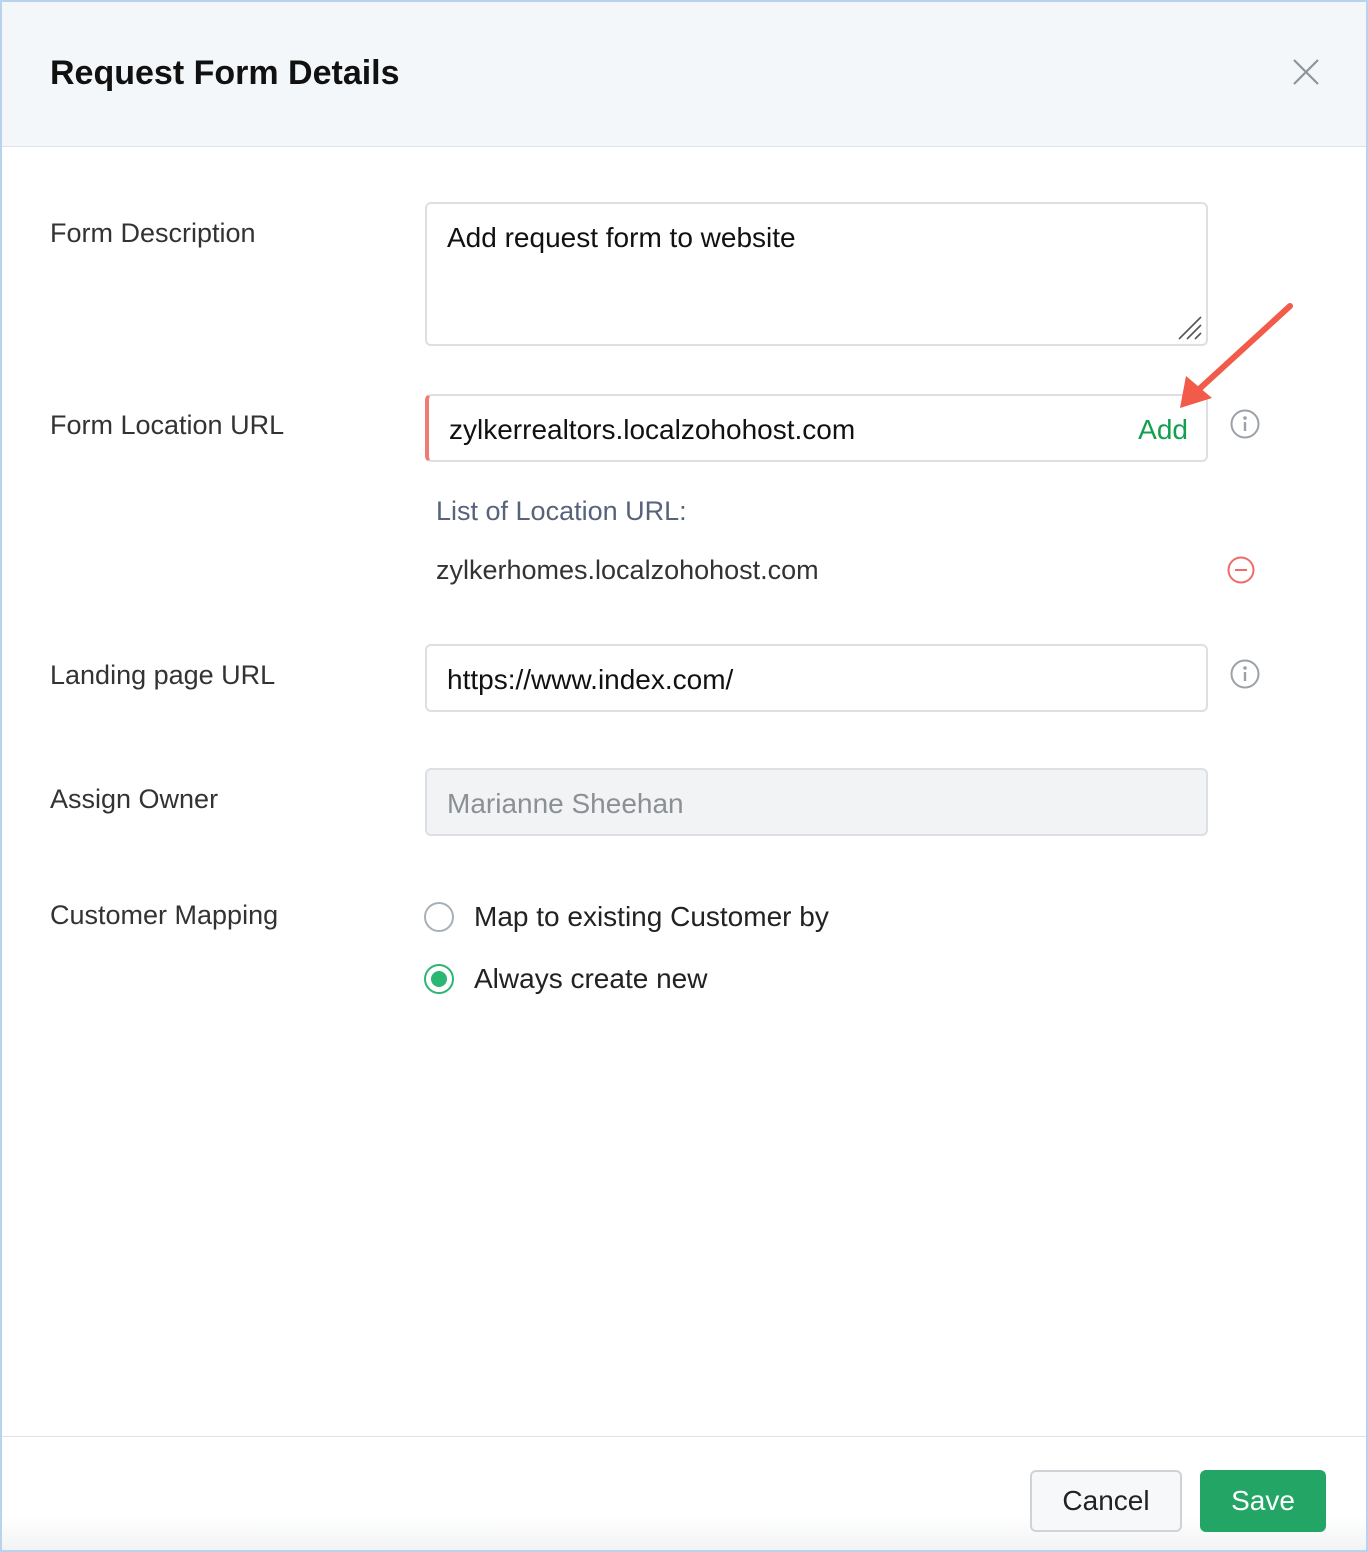 The width and height of the screenshot is (1368, 1552). I want to click on form-description-value: Add request form to website, so click(621, 237).